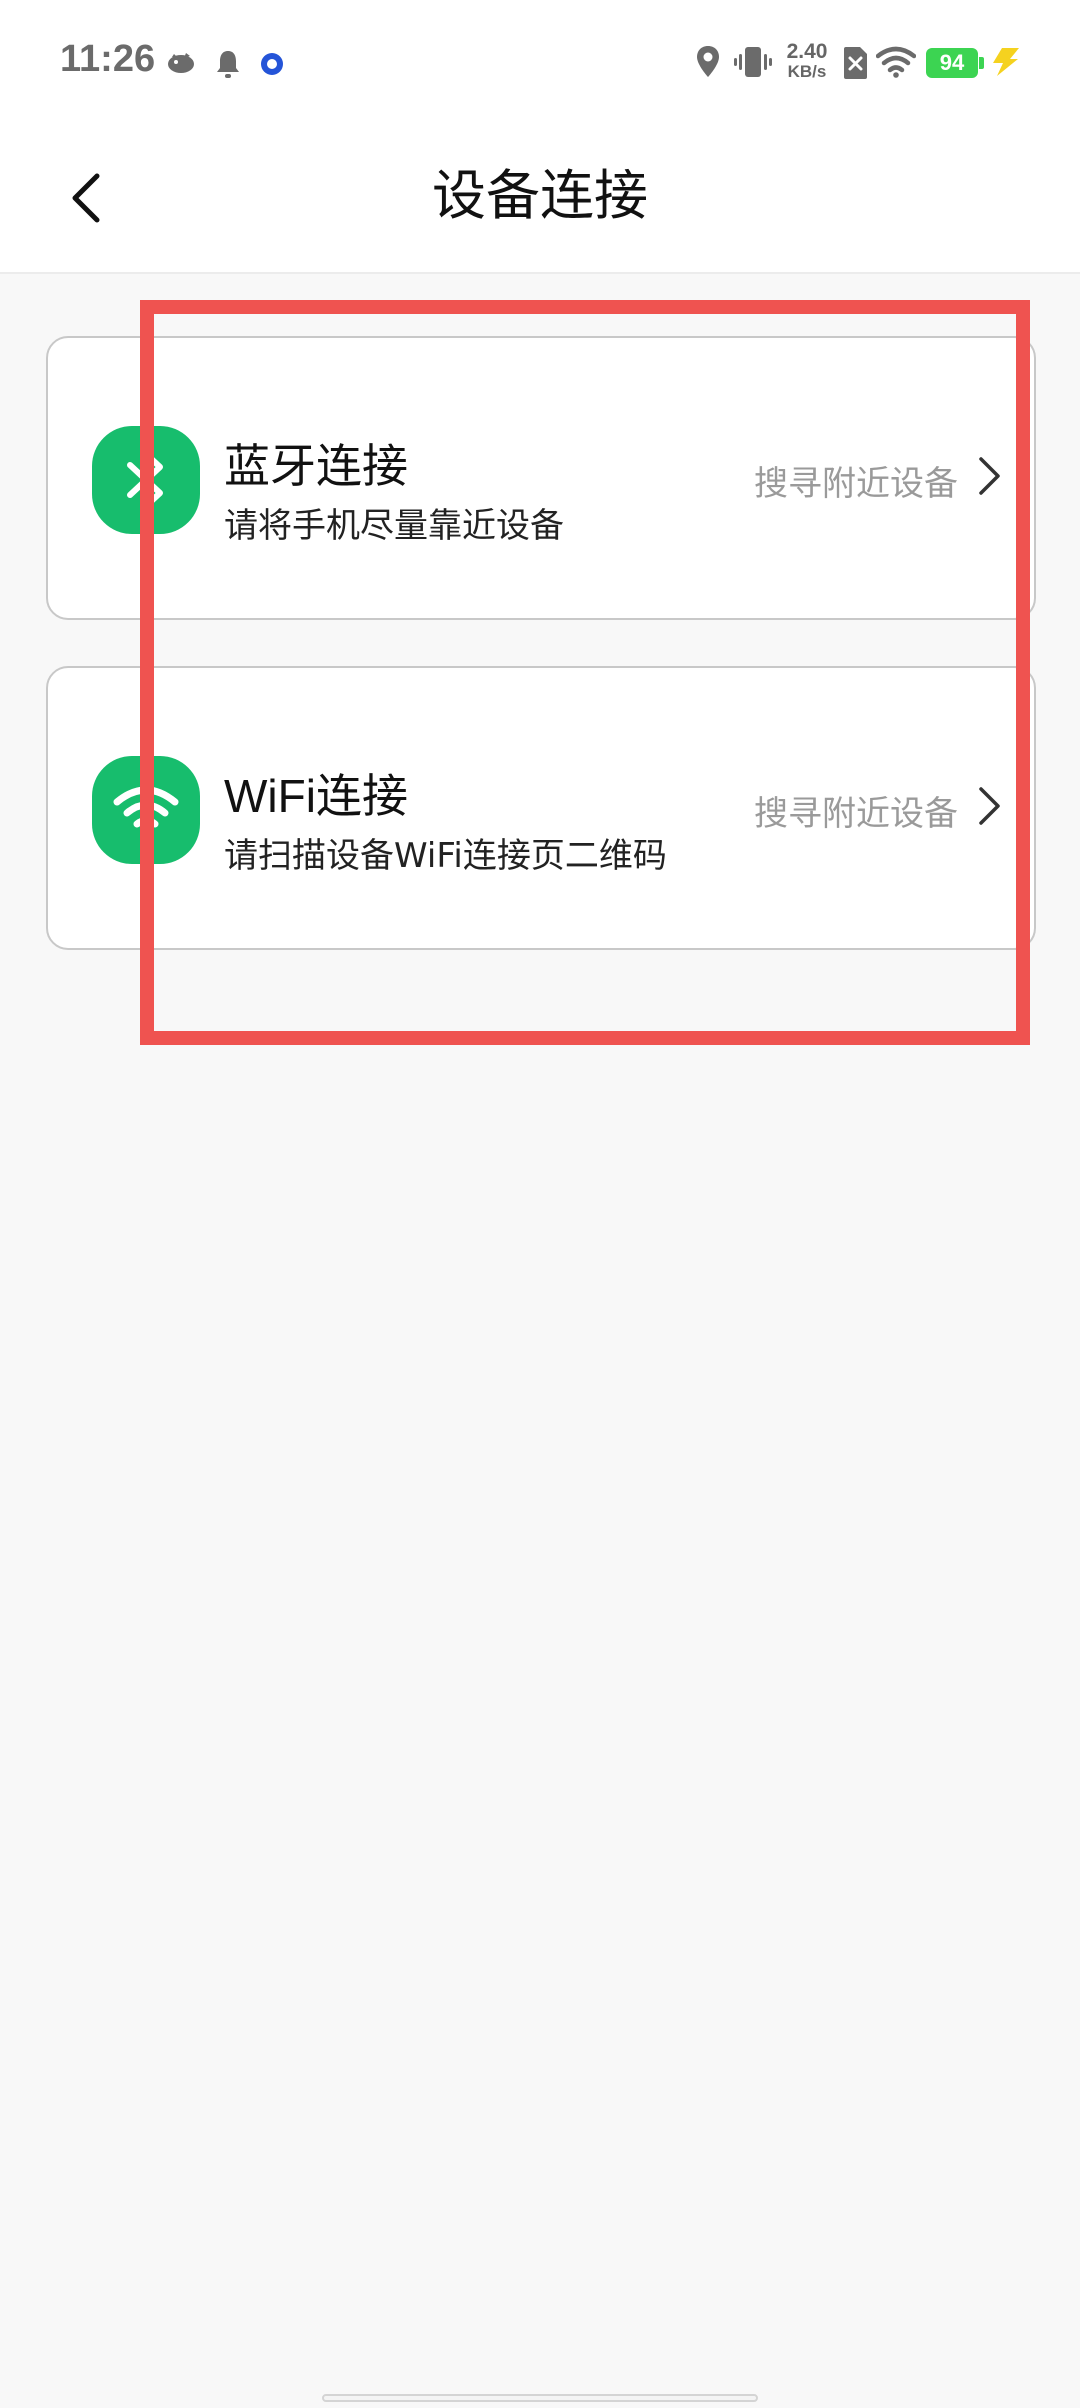 The width and height of the screenshot is (1080, 2408). I want to click on network-speed-unit: KB/s, so click(807, 71).